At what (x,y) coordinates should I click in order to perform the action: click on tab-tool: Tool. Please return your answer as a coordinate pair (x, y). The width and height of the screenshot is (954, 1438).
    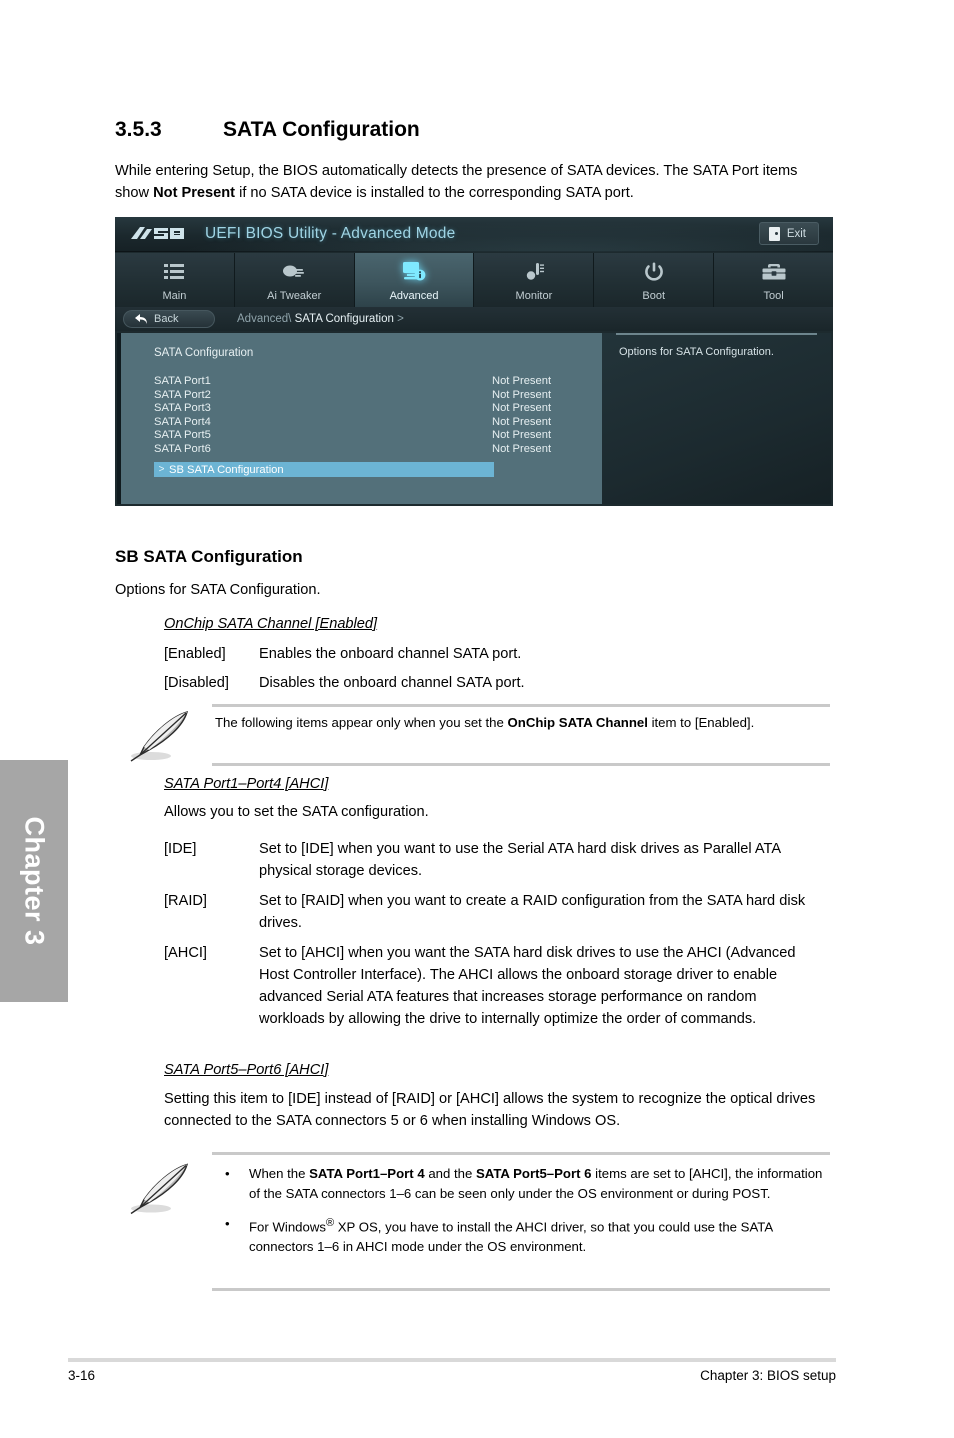
    Looking at the image, I should click on (773, 280).